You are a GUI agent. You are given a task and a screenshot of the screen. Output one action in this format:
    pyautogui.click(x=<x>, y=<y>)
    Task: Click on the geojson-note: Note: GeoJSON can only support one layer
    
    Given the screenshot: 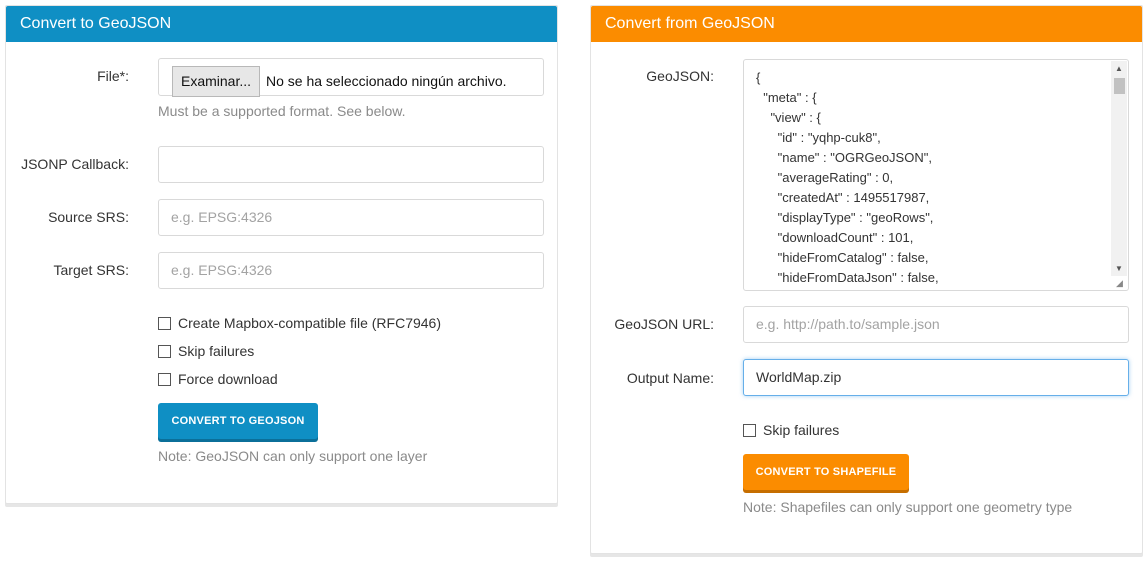 What is the action you would take?
    pyautogui.click(x=293, y=456)
    